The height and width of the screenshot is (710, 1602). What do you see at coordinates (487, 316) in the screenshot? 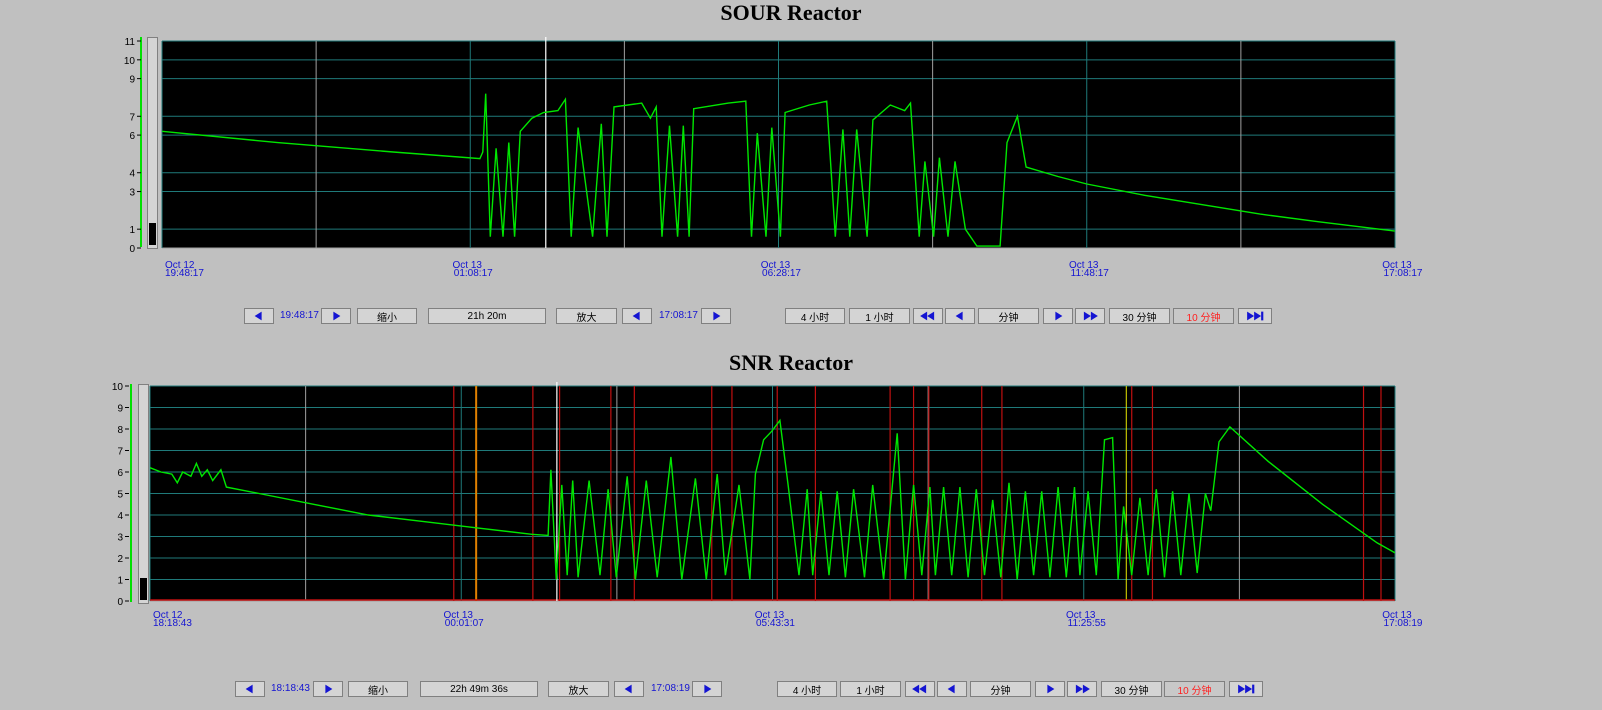
I see `time-span-display: 21h 20m` at bounding box center [487, 316].